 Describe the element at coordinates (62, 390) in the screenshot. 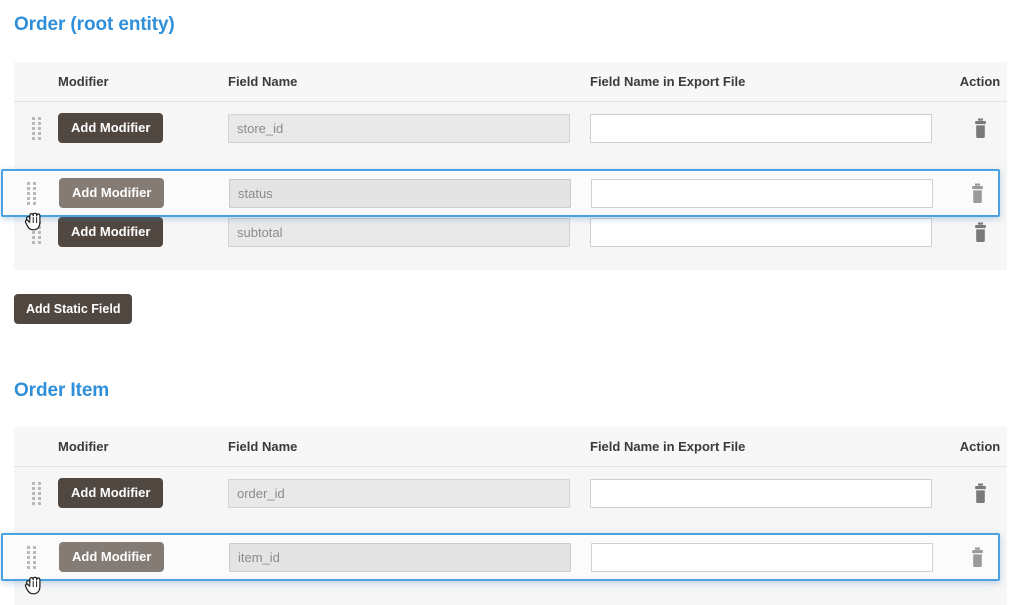

I see `section-title-order-item: Order Item` at that location.